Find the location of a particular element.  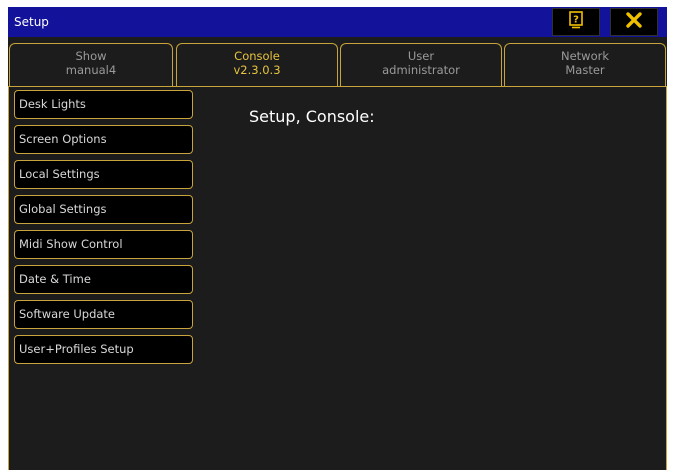

tab-network-line1: Network is located at coordinates (585, 56).